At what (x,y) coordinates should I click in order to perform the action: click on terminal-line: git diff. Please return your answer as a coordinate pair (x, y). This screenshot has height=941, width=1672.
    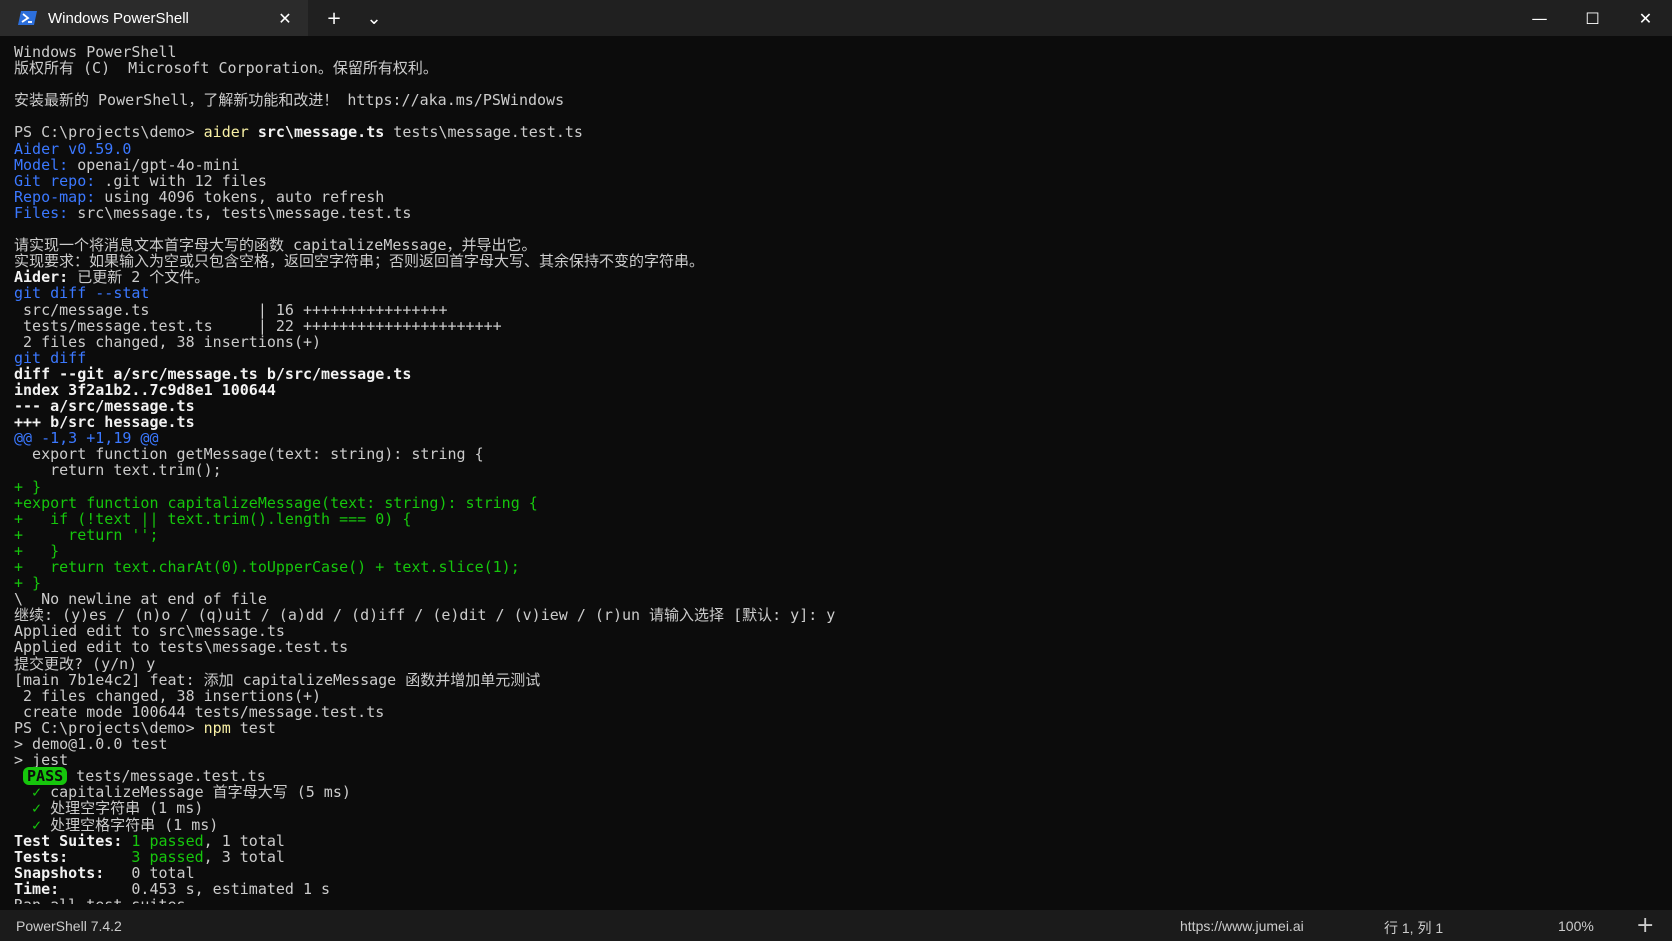
    Looking at the image, I should click on (834, 358).